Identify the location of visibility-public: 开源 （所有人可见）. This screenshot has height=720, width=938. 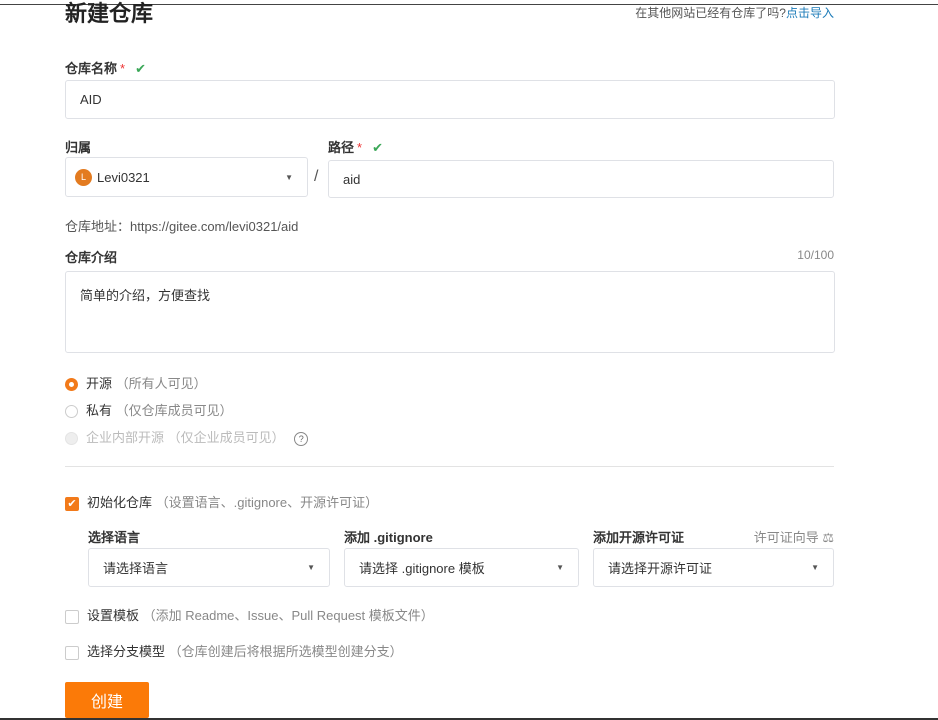
(136, 382).